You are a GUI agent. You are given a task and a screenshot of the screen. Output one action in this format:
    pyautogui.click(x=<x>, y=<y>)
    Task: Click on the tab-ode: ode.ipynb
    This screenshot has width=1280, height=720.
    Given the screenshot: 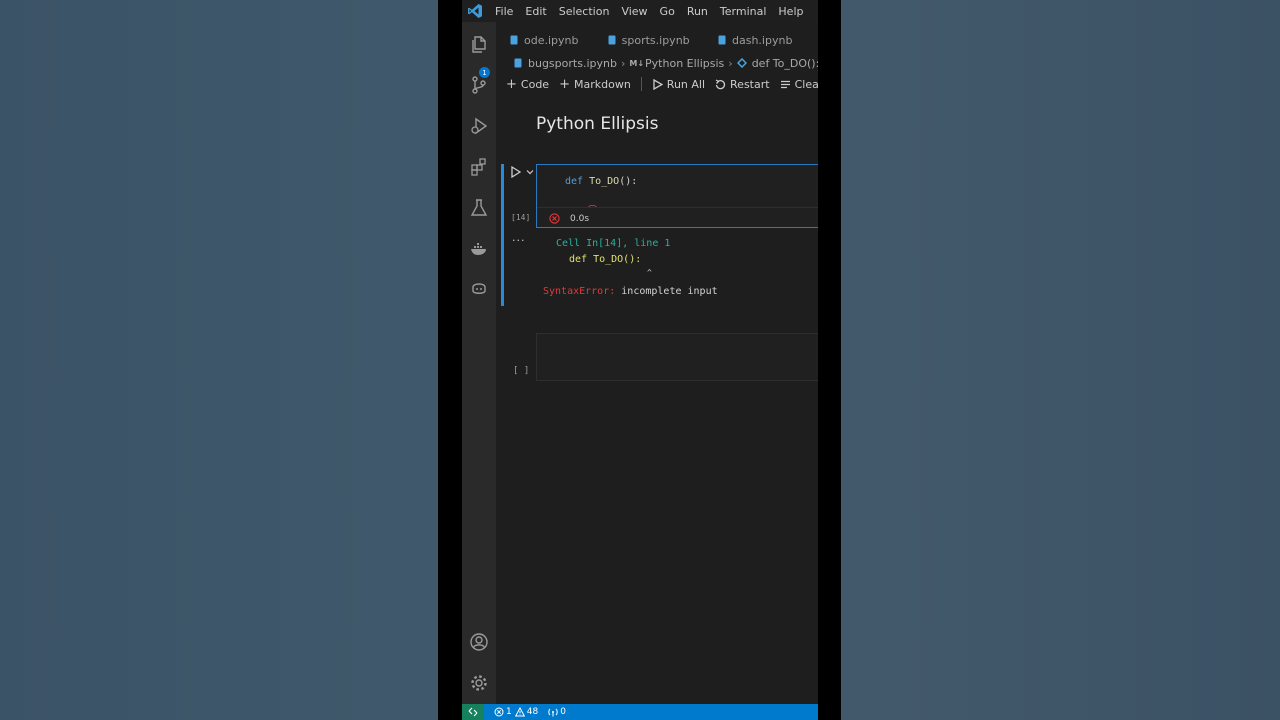 What is the action you would take?
    pyautogui.click(x=545, y=40)
    